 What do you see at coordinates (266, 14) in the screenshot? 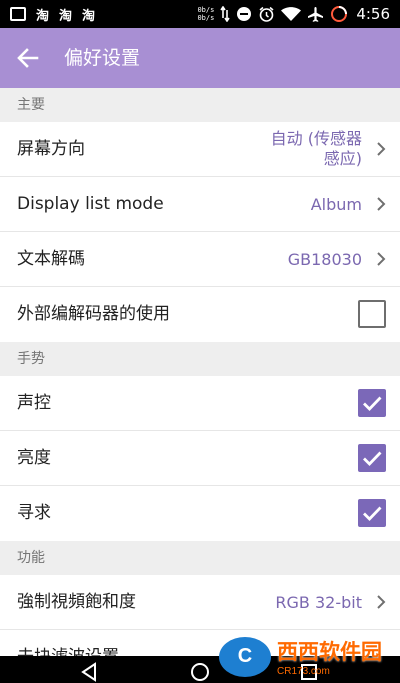
I see `alarm-icon` at bounding box center [266, 14].